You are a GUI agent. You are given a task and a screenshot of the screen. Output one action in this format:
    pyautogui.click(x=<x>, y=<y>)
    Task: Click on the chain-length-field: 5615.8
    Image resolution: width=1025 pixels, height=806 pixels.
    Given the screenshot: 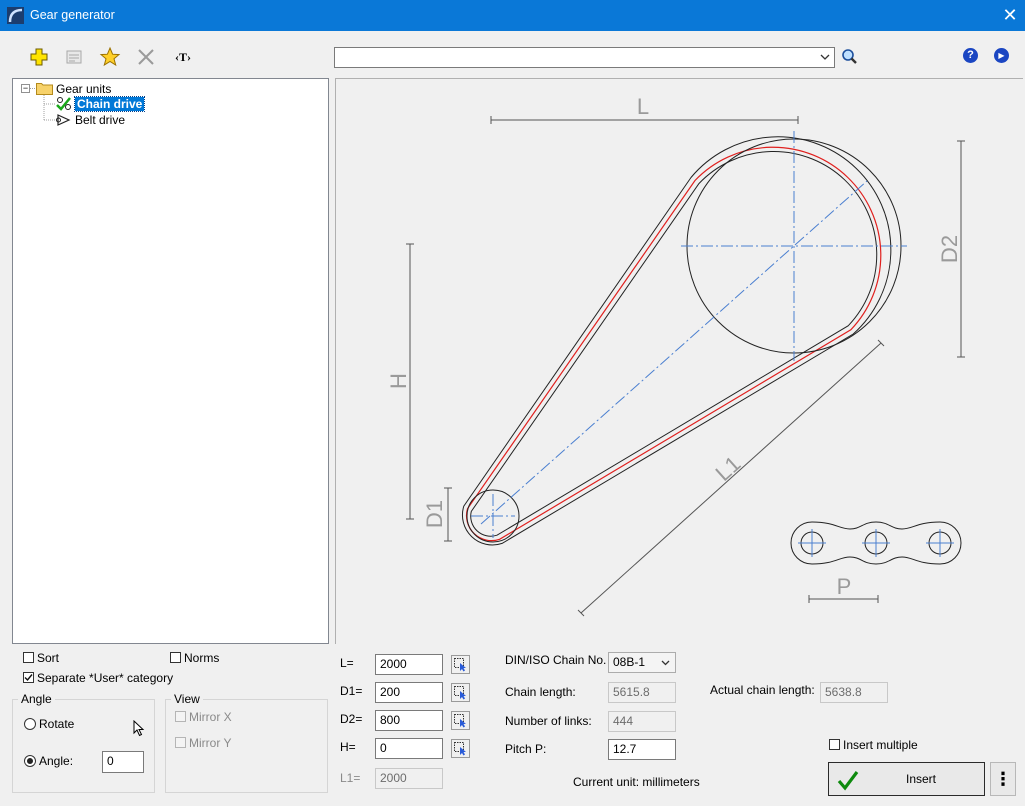 What is the action you would take?
    pyautogui.click(x=642, y=692)
    